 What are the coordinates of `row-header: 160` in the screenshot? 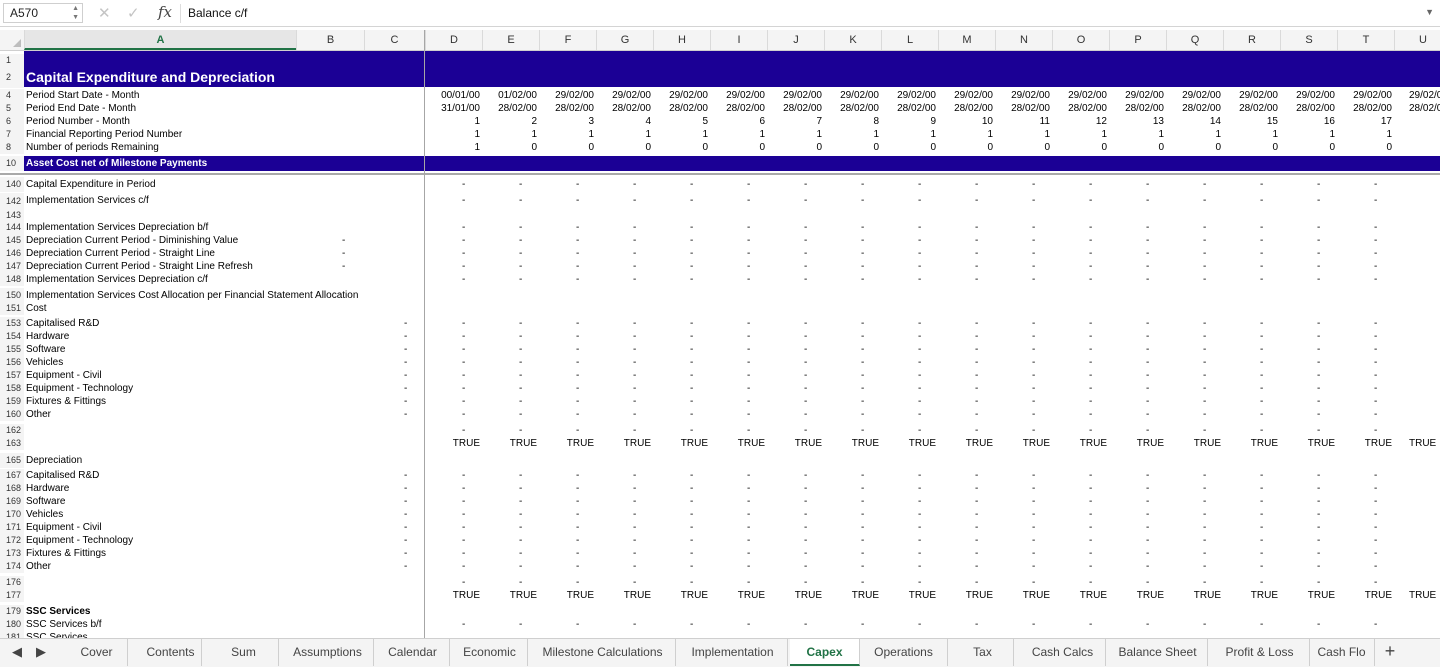 It's located at (12, 414).